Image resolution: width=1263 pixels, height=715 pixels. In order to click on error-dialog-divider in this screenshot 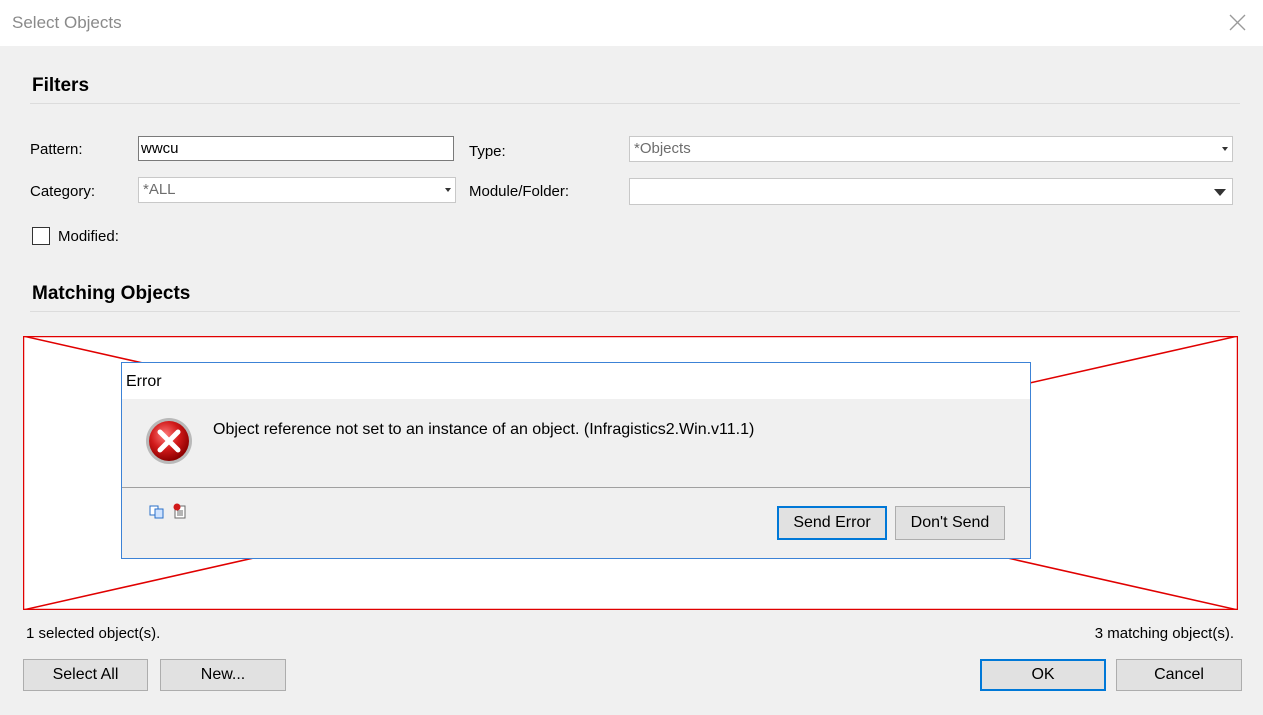, I will do `click(576, 487)`.